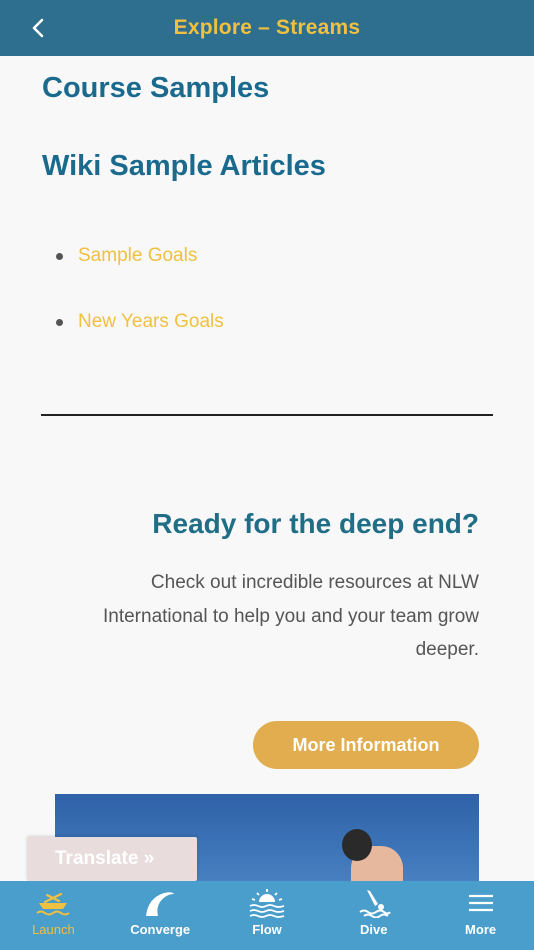  I want to click on app-header: Explore – Streams, so click(267, 28).